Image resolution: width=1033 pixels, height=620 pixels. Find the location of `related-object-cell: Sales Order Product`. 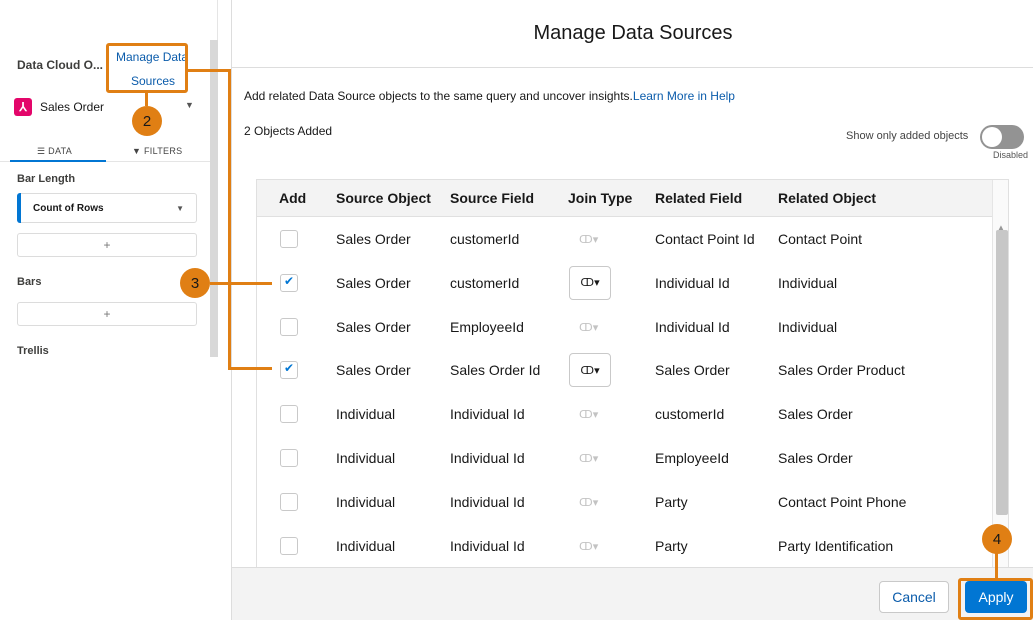

related-object-cell: Sales Order Product is located at coordinates (841, 370).